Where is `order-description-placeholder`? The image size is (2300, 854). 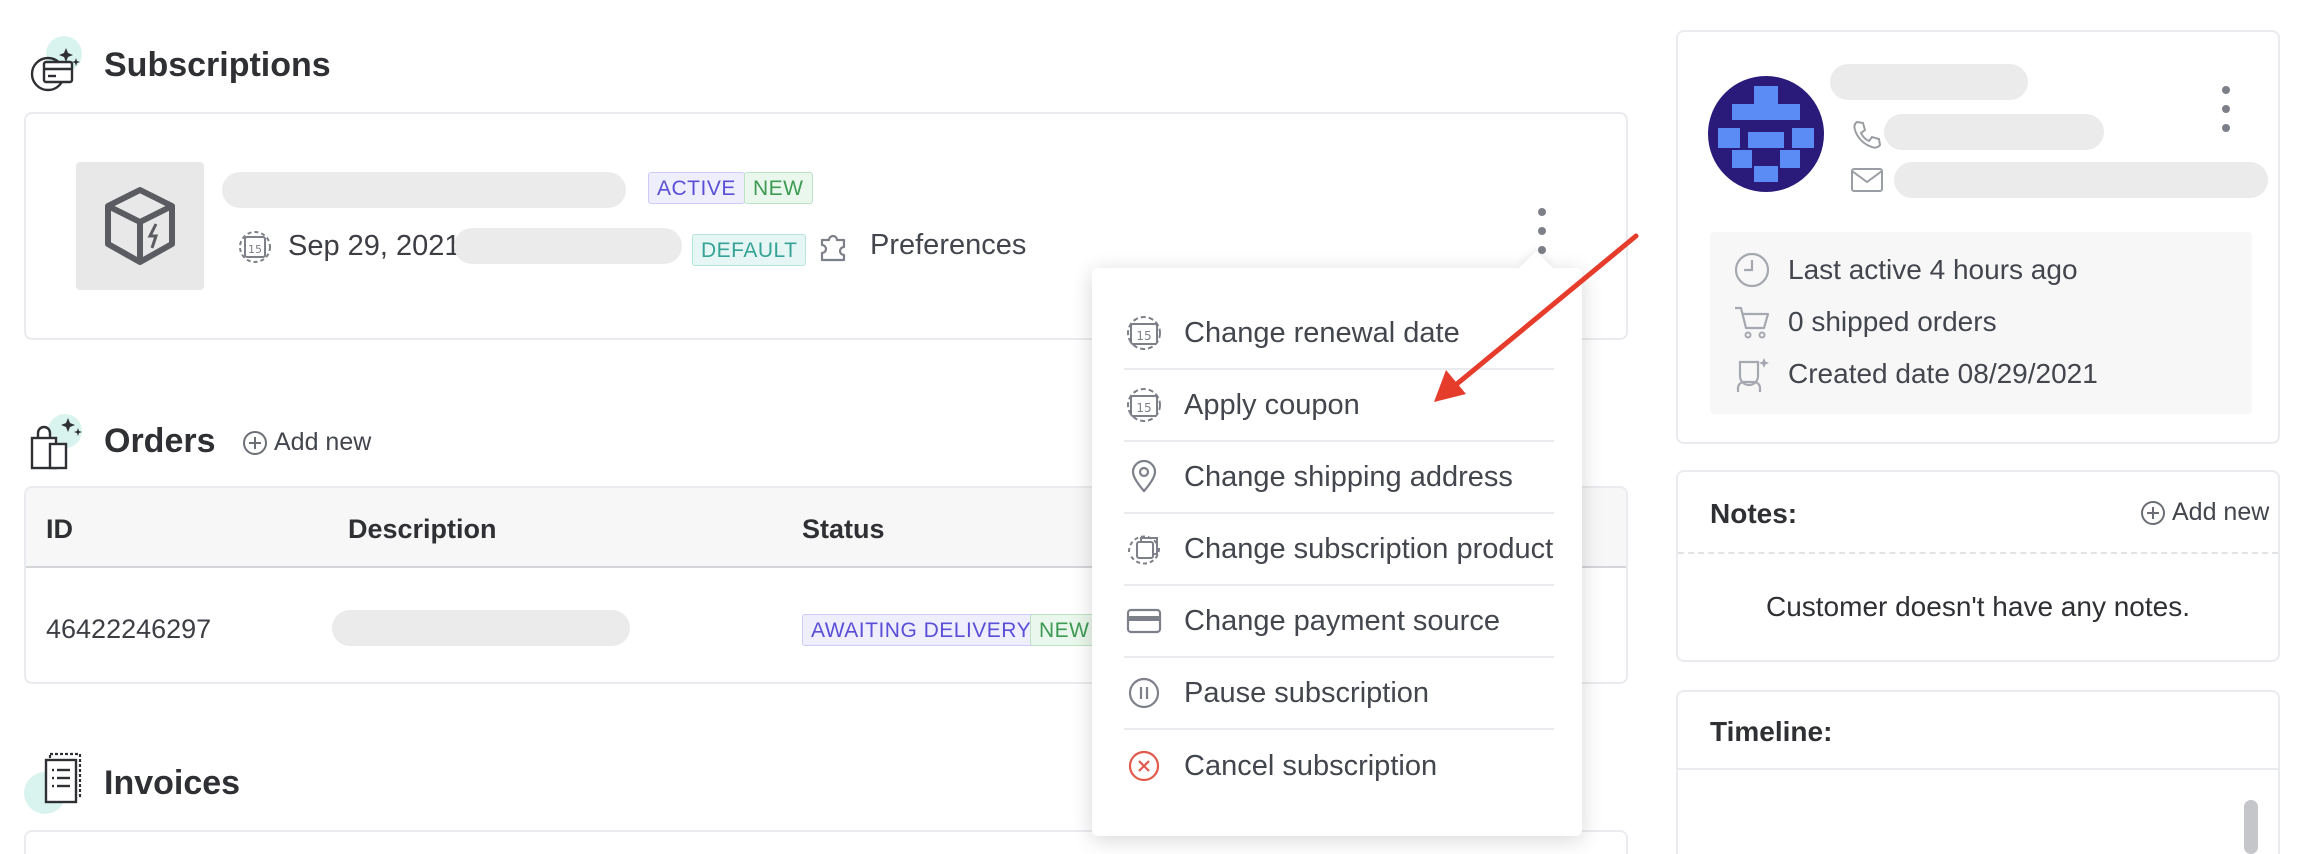
order-description-placeholder is located at coordinates (481, 628).